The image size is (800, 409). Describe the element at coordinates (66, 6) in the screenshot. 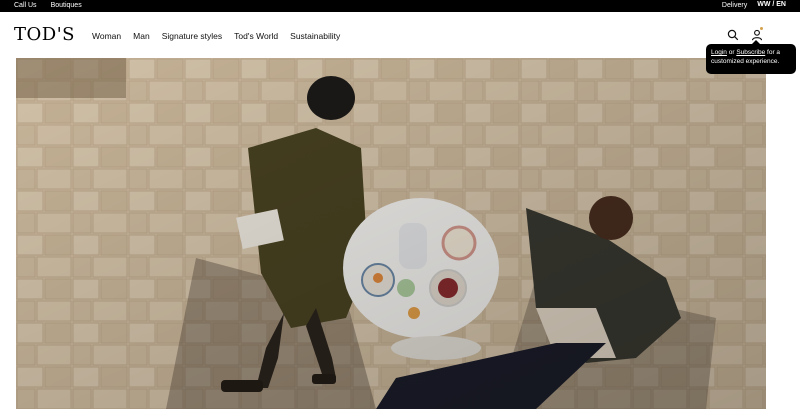

I see `boutiques-link: Boutiques` at that location.